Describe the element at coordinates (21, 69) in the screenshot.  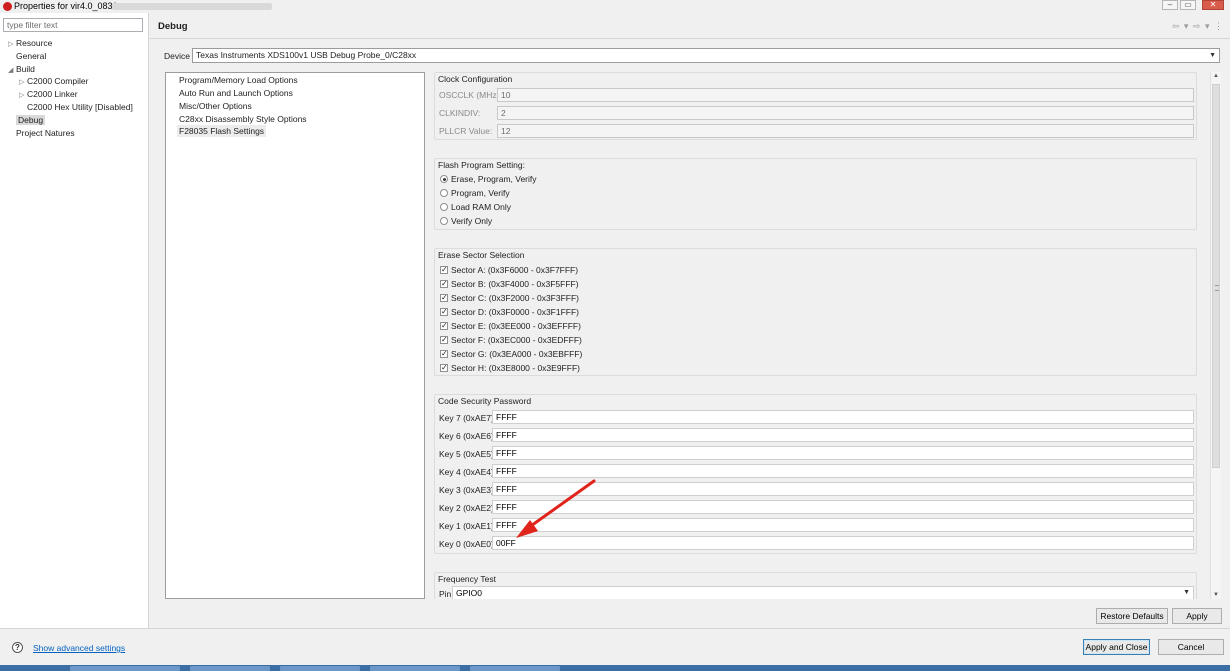
I see `nav-item-build: ◢ Build` at that location.